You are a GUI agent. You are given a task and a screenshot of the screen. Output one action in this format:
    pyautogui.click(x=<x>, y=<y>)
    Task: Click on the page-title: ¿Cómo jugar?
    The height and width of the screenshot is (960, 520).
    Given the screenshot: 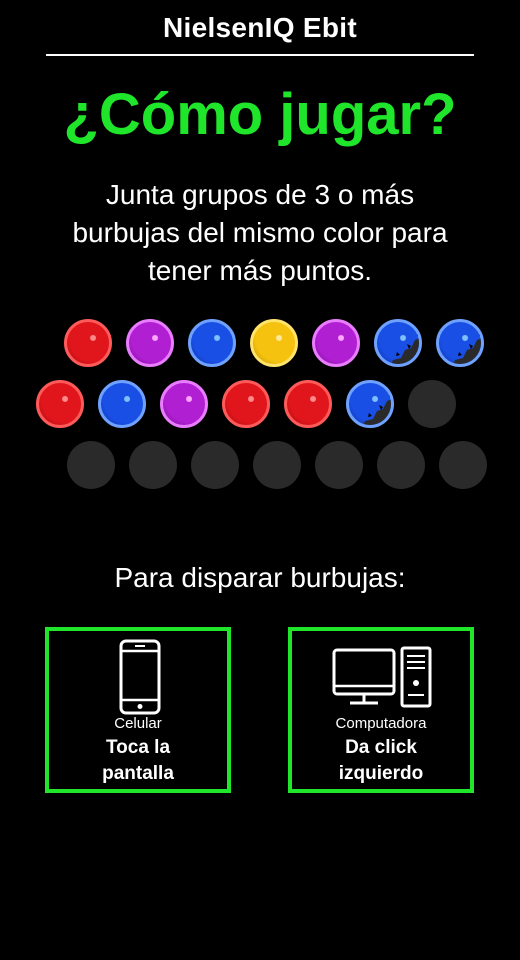 What is the action you would take?
    pyautogui.click(x=260, y=114)
    